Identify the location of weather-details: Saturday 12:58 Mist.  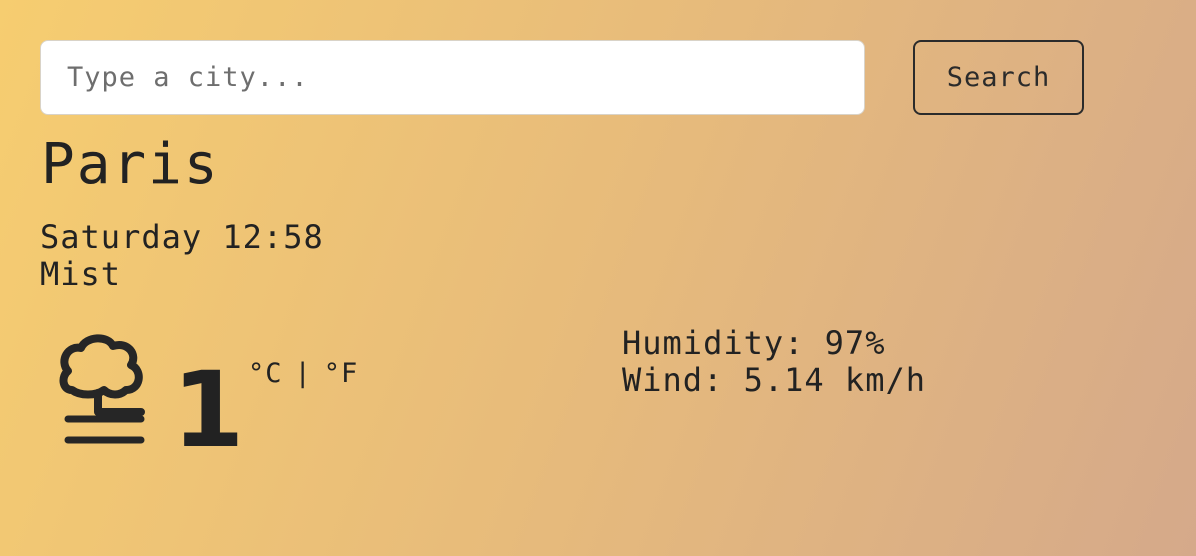
(182, 256).